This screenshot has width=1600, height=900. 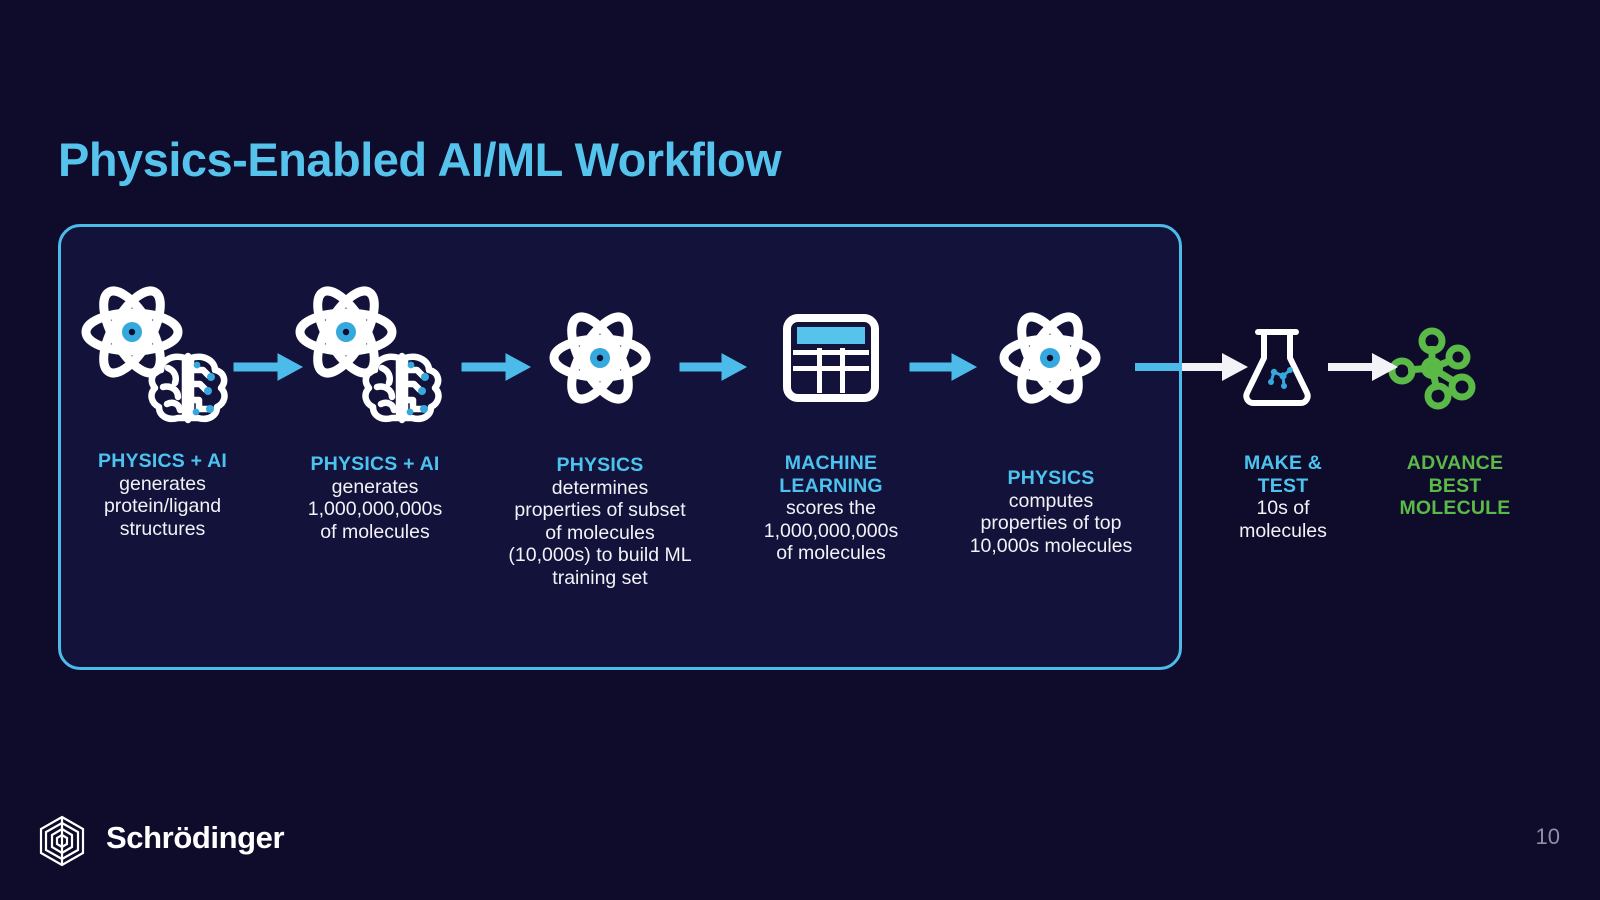 What do you see at coordinates (1283, 474) in the screenshot?
I see `step-6-head: MAKE & TEST` at bounding box center [1283, 474].